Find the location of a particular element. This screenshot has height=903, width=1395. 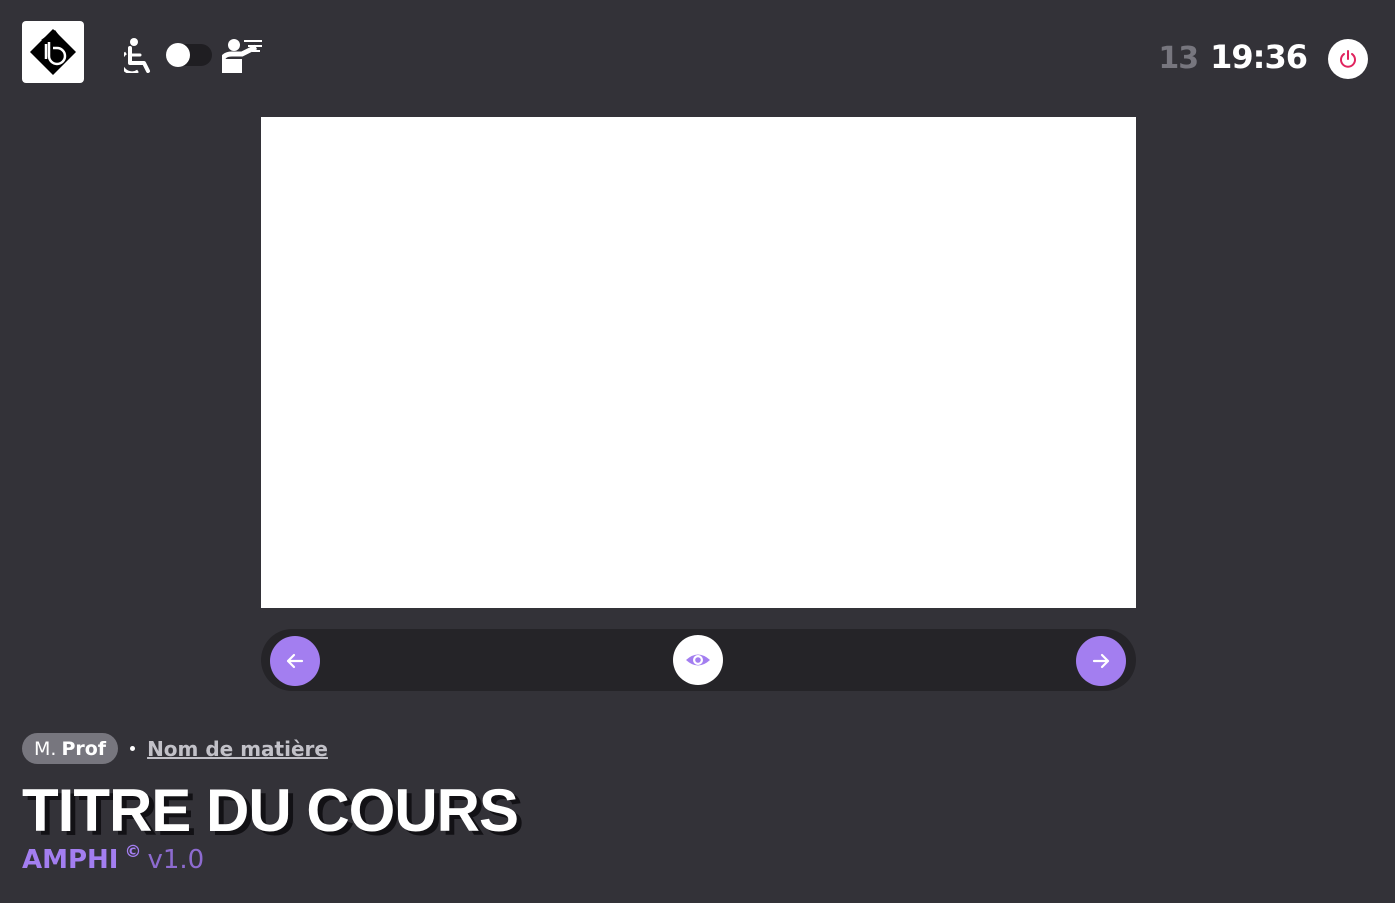

previous-slide-button is located at coordinates (295, 661).